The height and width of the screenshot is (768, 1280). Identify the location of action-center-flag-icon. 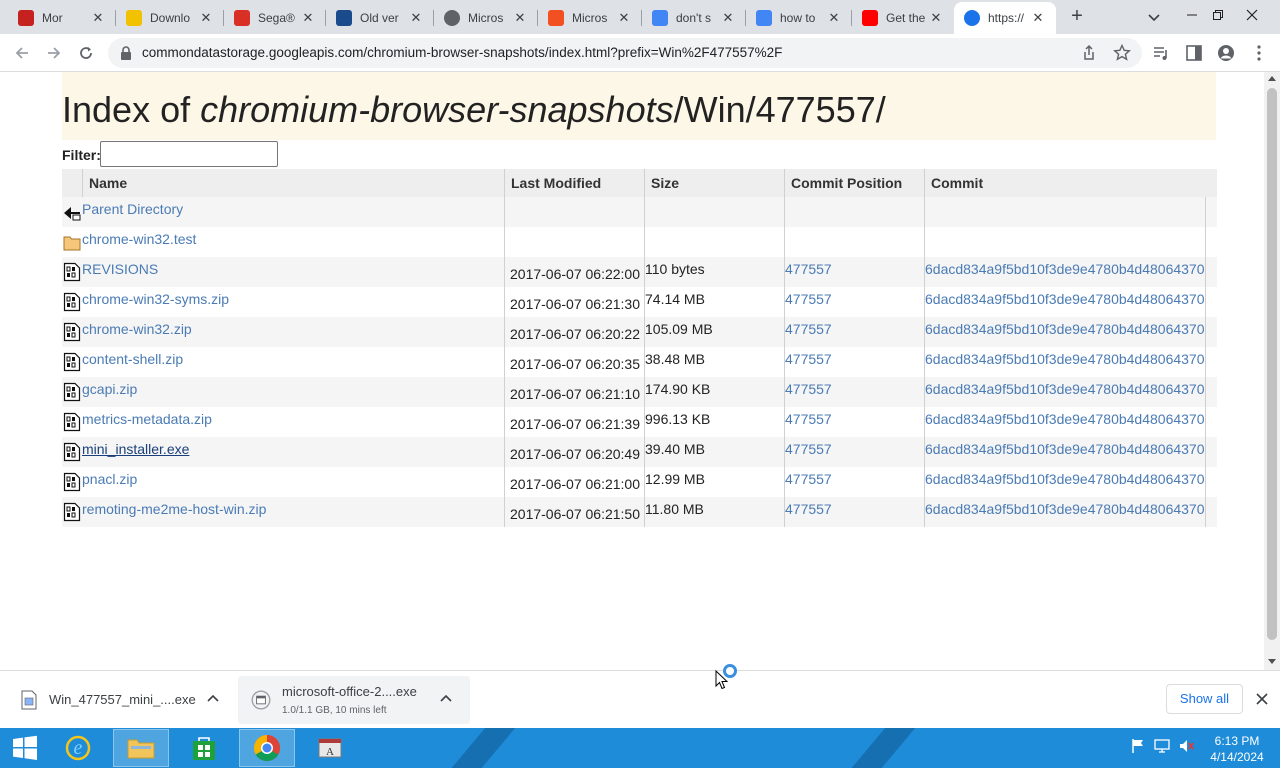
(1138, 746).